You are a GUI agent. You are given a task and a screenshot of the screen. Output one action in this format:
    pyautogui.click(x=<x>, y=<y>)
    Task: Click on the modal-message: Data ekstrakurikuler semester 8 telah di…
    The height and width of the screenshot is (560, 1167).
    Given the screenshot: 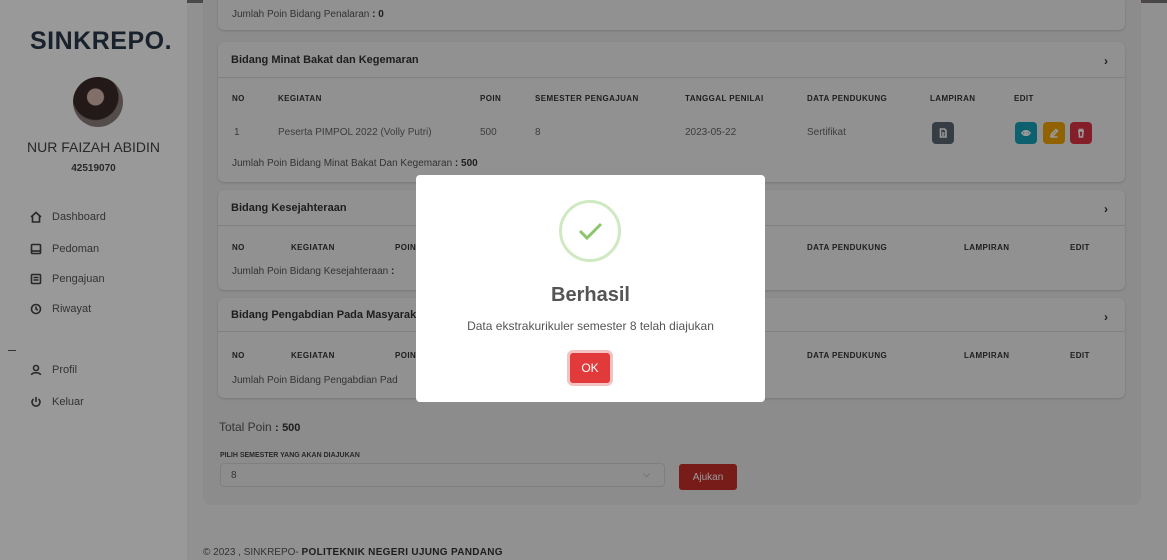 What is the action you would take?
    pyautogui.click(x=590, y=326)
    